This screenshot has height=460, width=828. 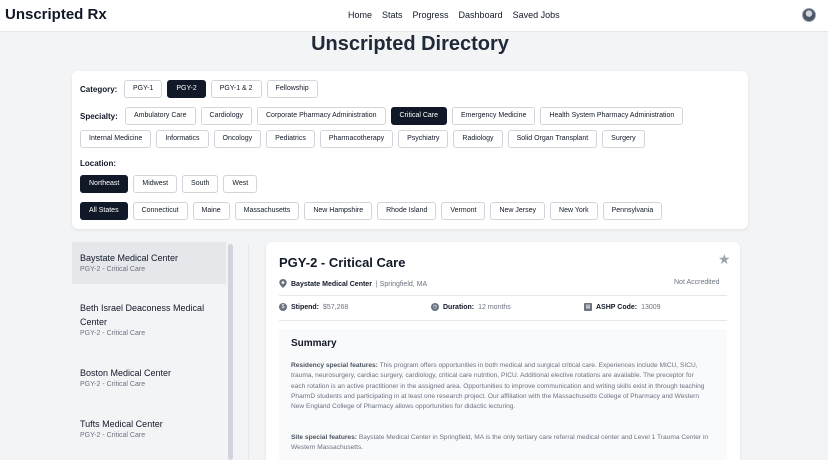 What do you see at coordinates (623, 139) in the screenshot?
I see `chip-specialty: Surgery` at bounding box center [623, 139].